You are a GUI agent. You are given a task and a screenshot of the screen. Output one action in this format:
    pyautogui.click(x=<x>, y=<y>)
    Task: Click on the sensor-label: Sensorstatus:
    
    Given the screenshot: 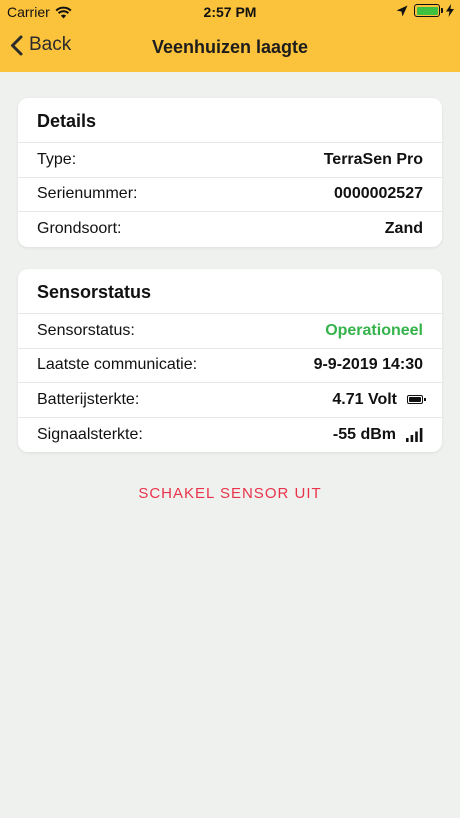 What is the action you would take?
    pyautogui.click(x=86, y=330)
    